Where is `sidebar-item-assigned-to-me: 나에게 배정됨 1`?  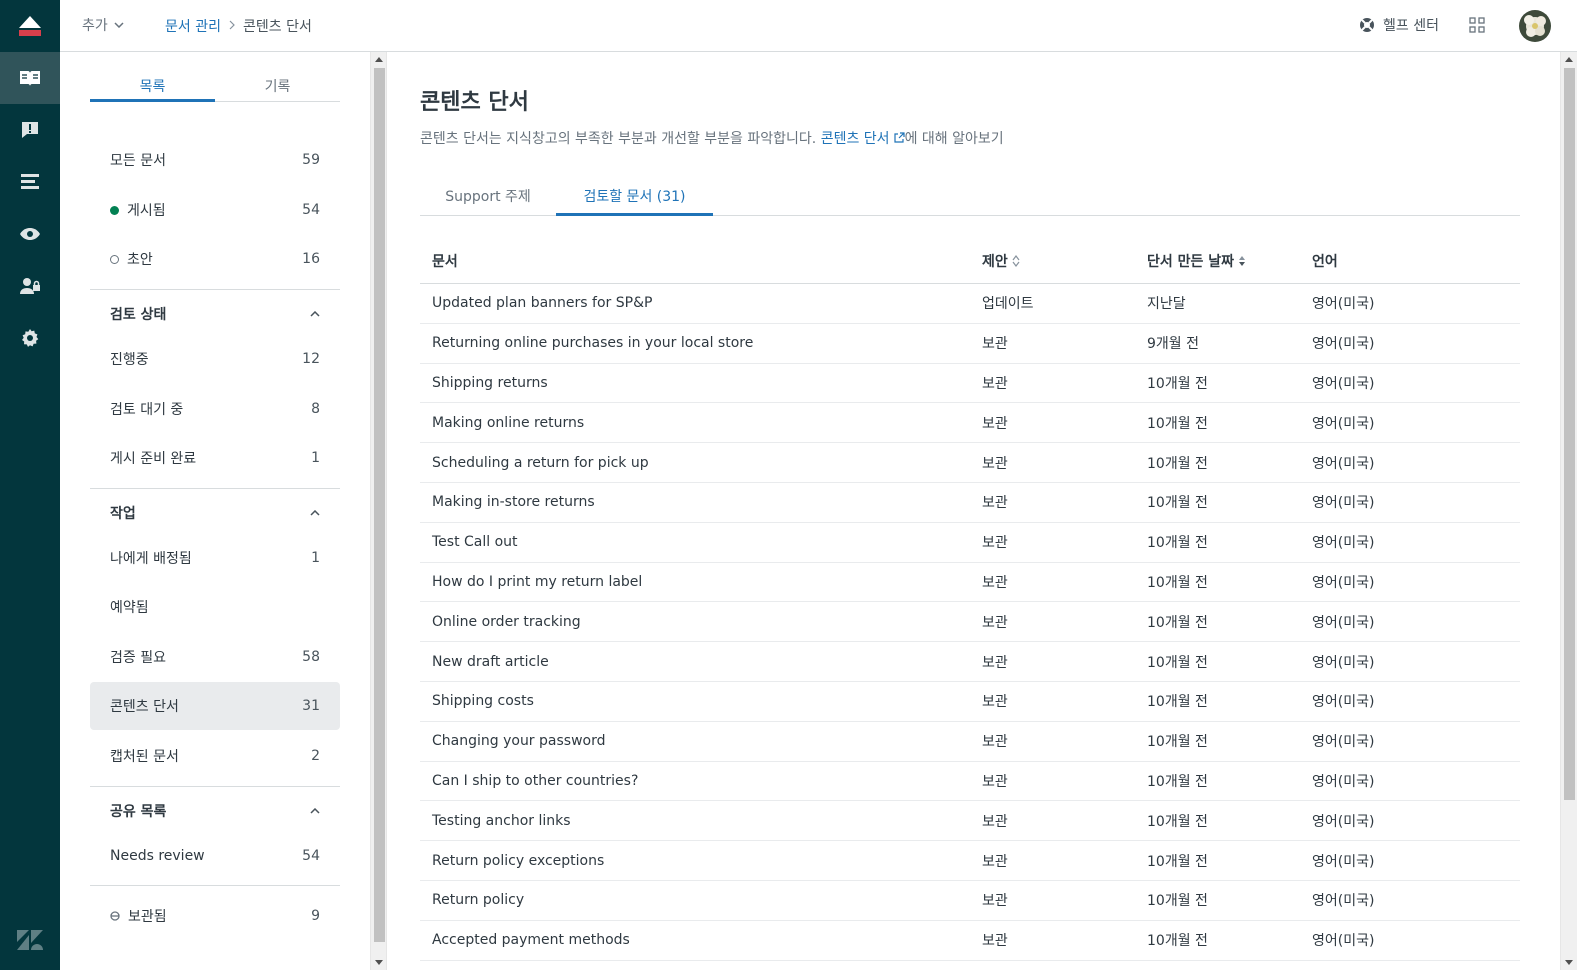 sidebar-item-assigned-to-me: 나에게 배정됨 1 is located at coordinates (215, 558).